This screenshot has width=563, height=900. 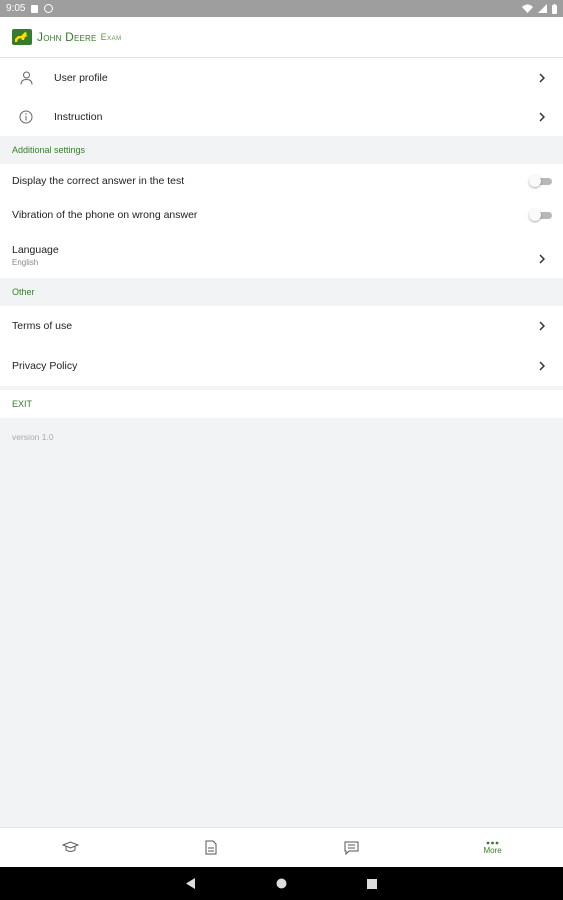 I want to click on language-label: Language, so click(x=35, y=249).